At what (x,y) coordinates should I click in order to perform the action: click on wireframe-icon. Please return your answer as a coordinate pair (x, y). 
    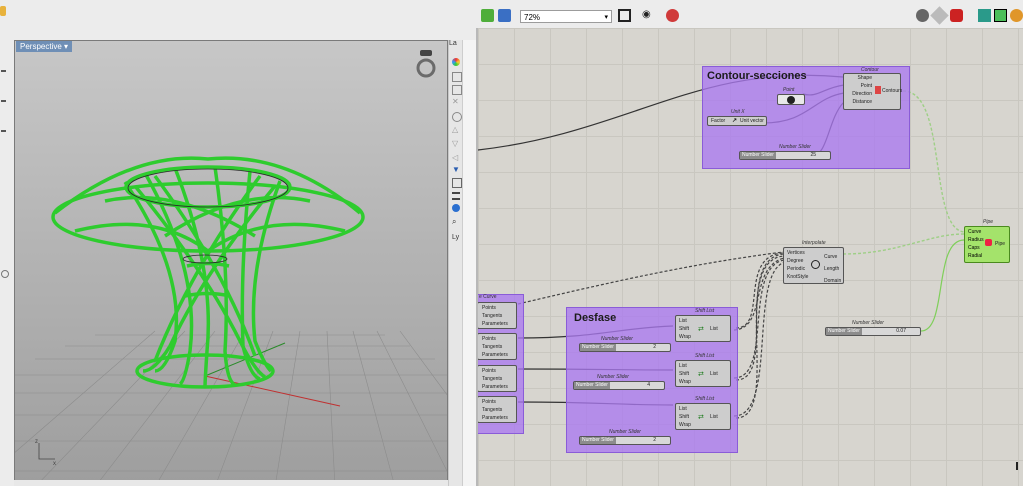
    Looking at the image, I should click on (939, 15).